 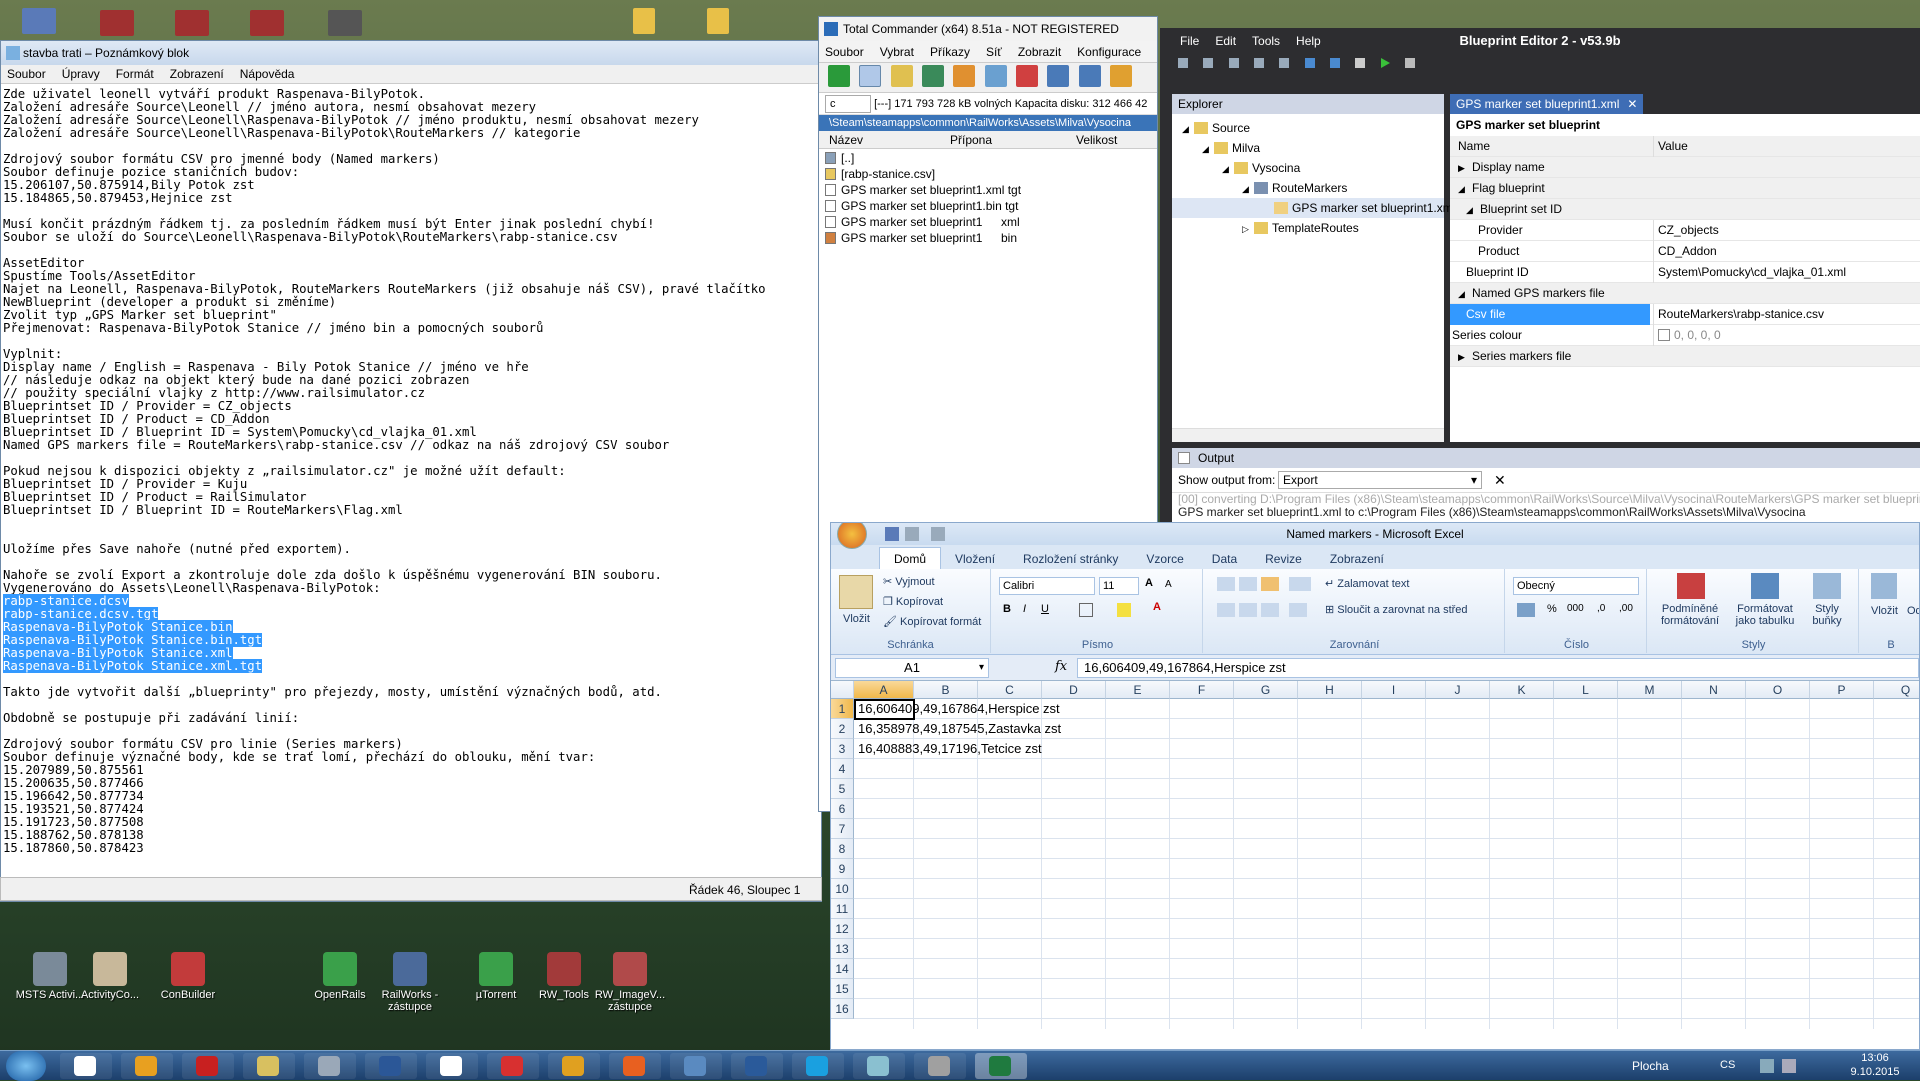 What do you see at coordinates (1842, 690) in the screenshot?
I see `column-header: P` at bounding box center [1842, 690].